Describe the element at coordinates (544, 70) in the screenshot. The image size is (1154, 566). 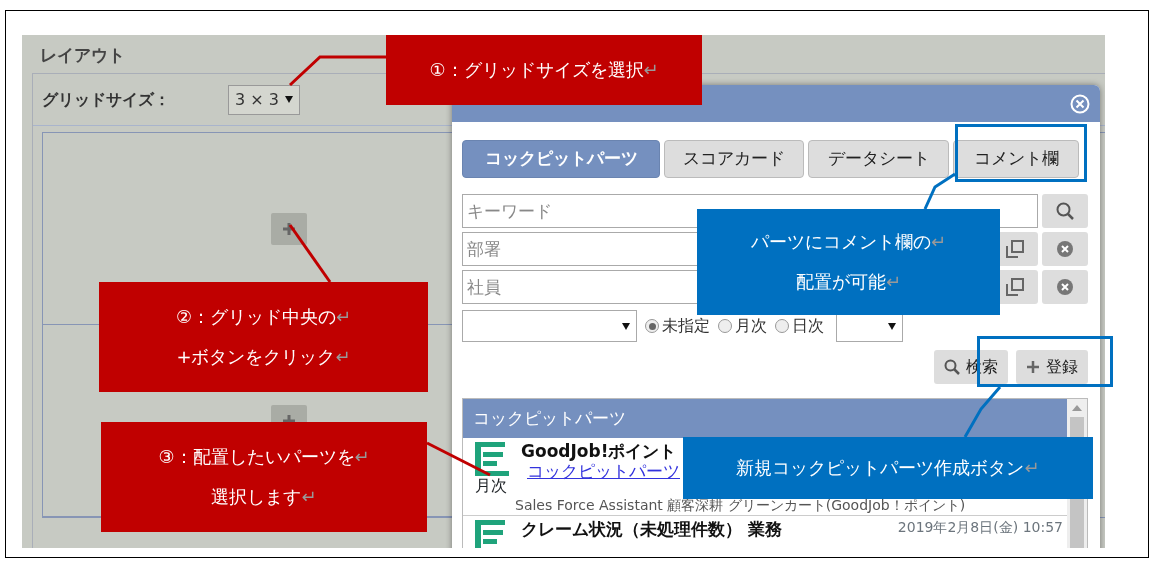
I see `callout-text: ①：グリッドサイズを選択↵` at that location.